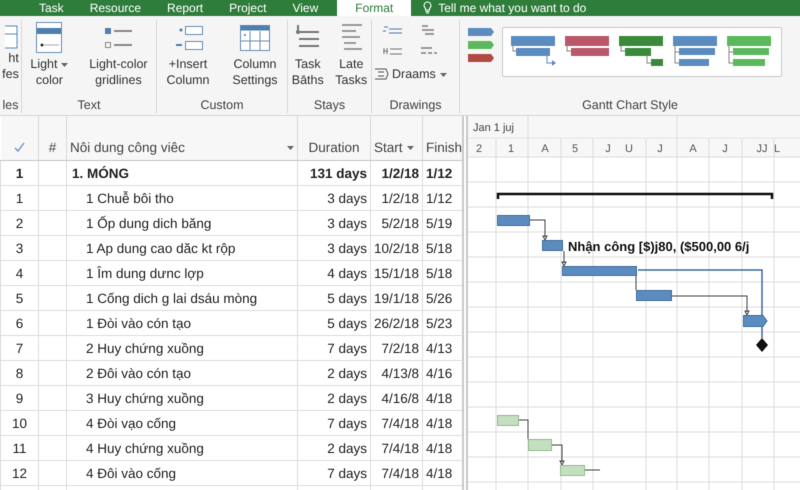  I want to click on timescale-label: U, so click(629, 149).